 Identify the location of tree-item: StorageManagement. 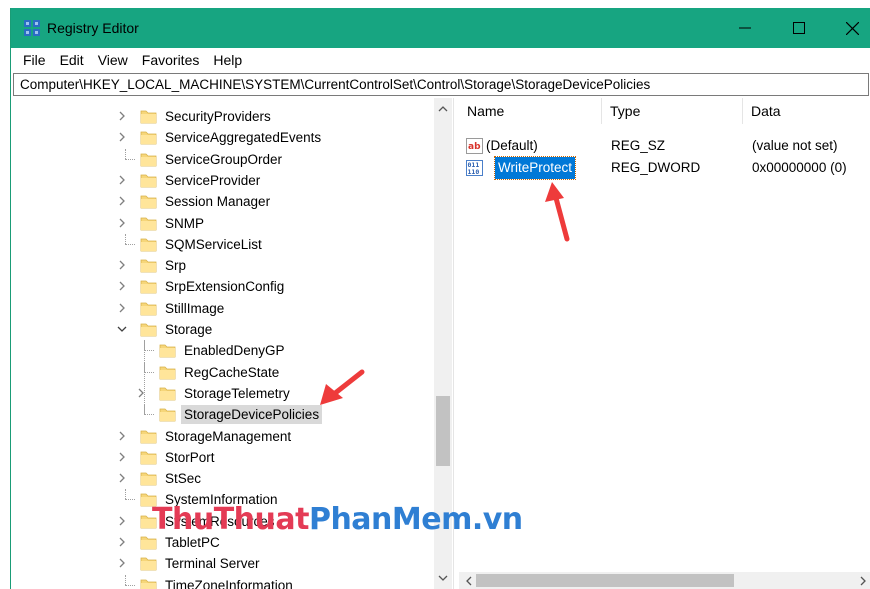
(221, 436).